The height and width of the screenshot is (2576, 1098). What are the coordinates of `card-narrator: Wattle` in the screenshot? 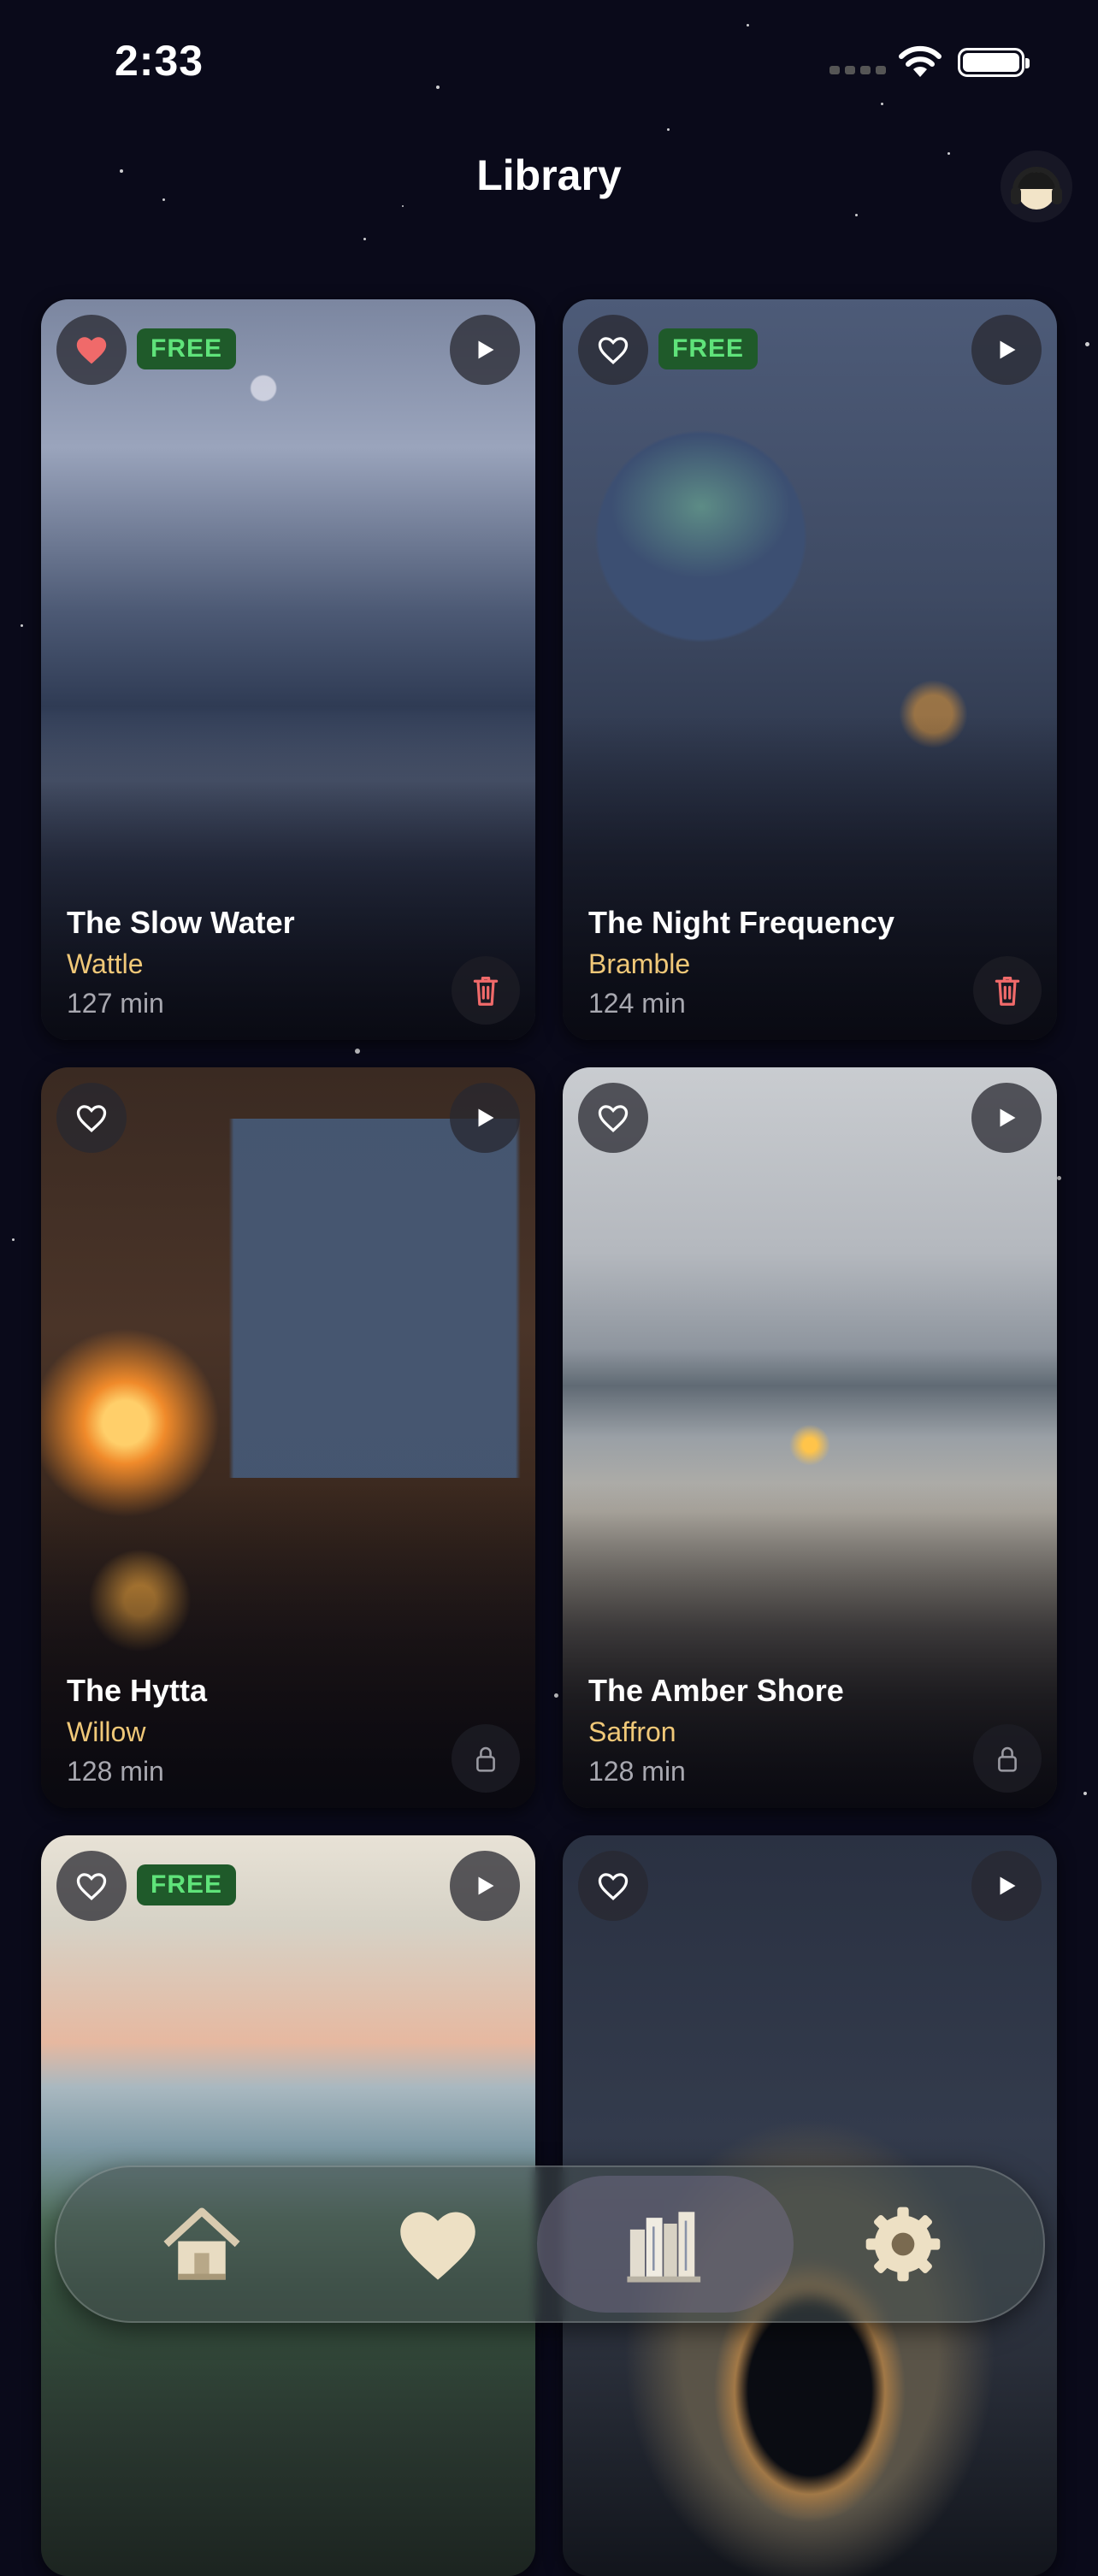 It's located at (105, 963).